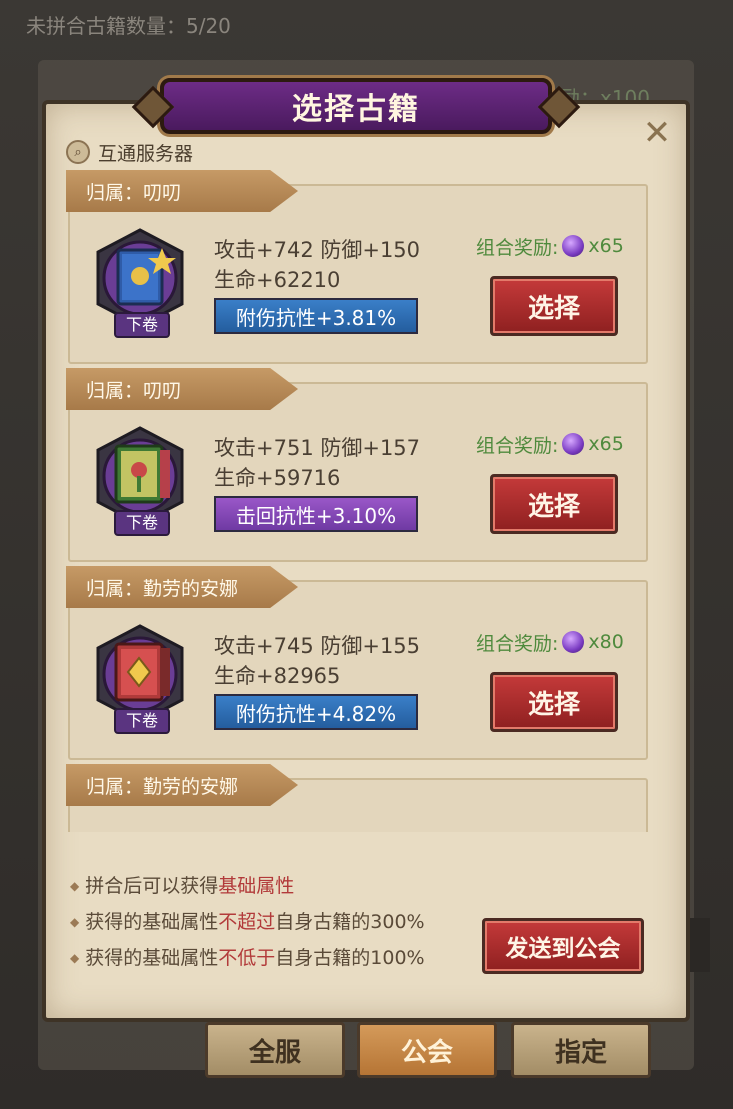 This screenshot has width=733, height=1109. I want to click on share-tabs: 全服 公会 指定, so click(430, 1051).